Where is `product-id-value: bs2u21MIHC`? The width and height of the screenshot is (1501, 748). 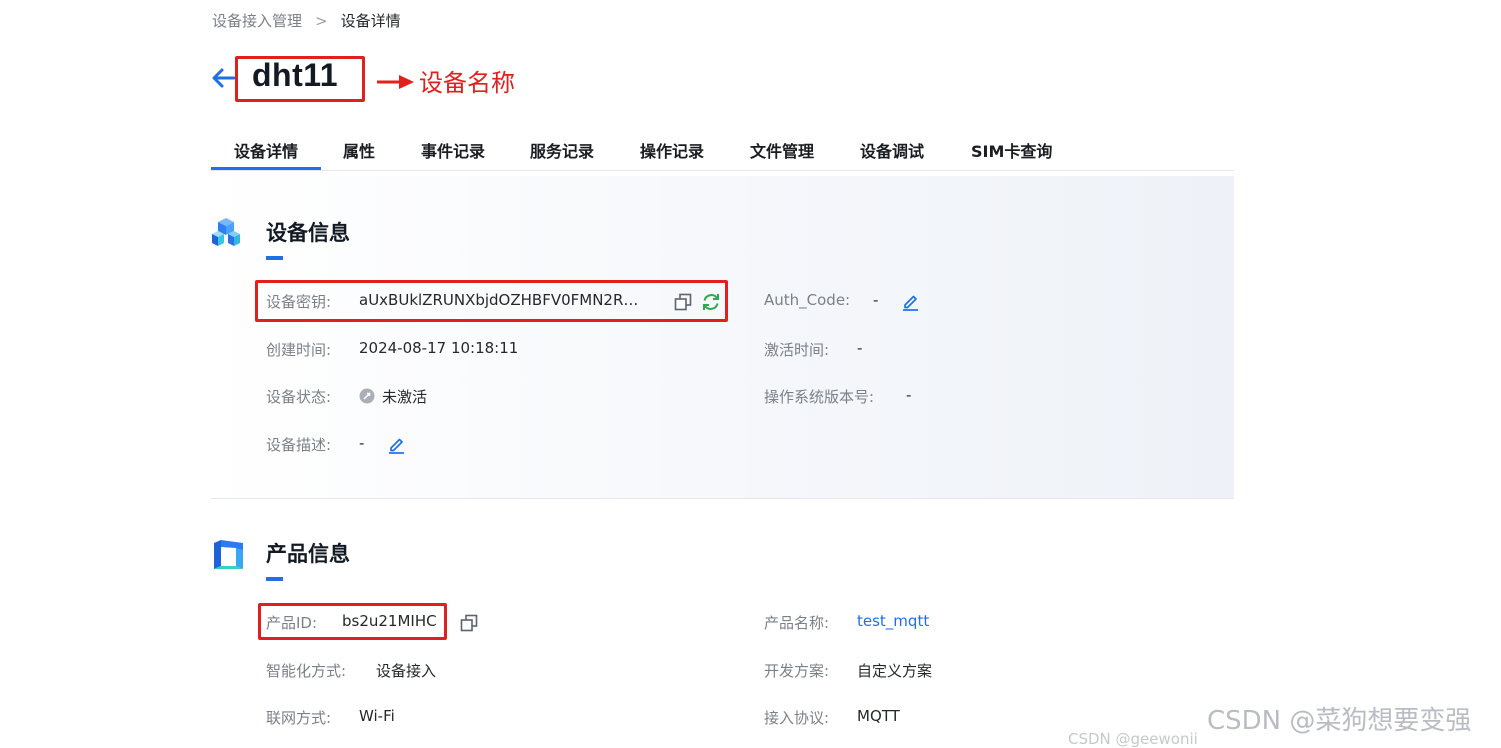 product-id-value: bs2u21MIHC is located at coordinates (389, 621).